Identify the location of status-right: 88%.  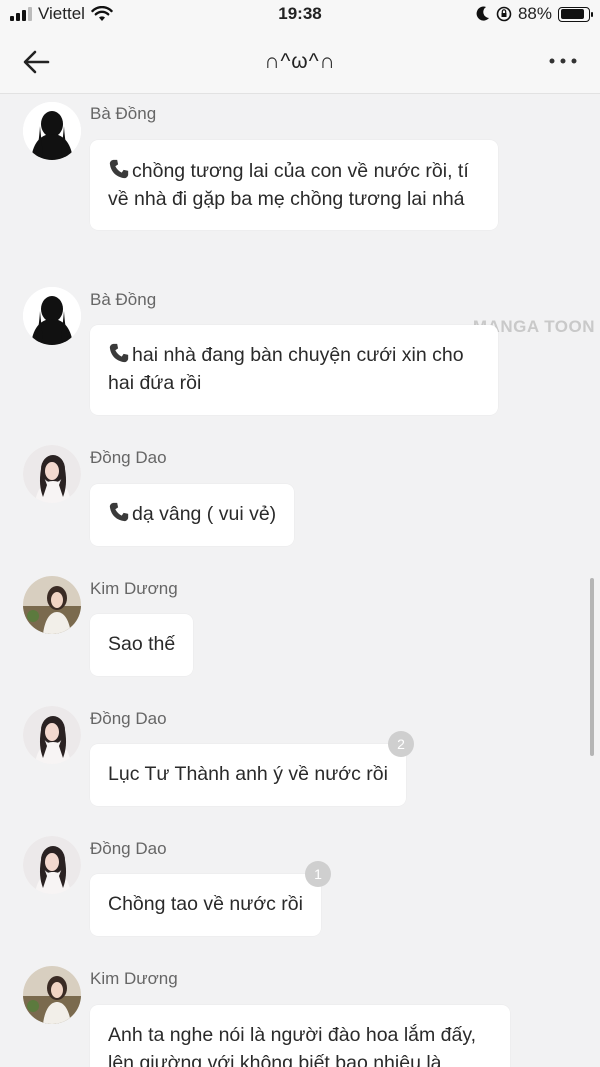
(534, 14).